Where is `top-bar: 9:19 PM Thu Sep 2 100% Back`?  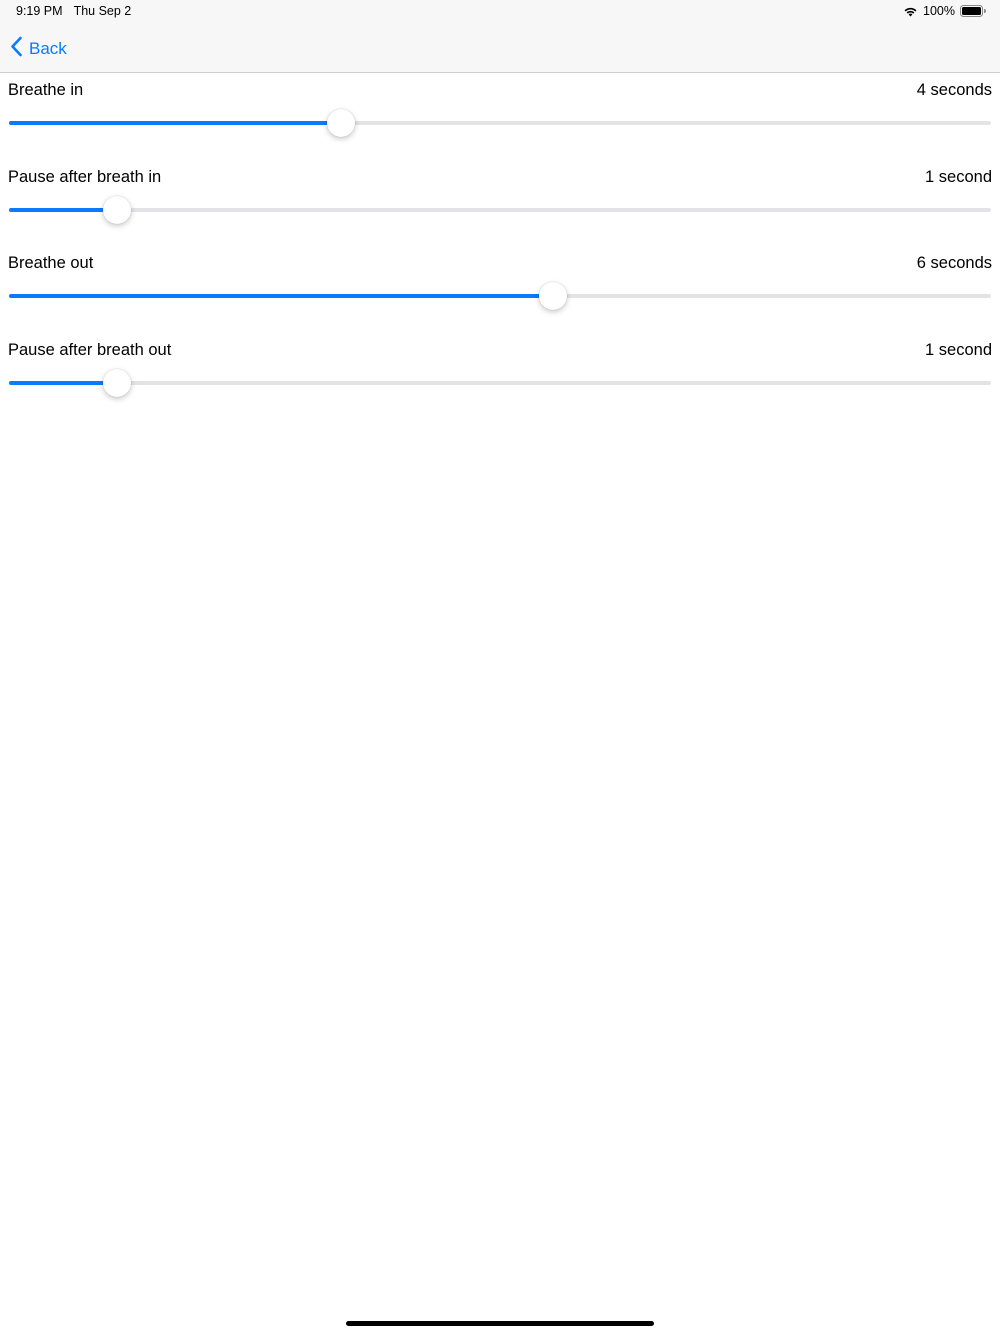
top-bar: 9:19 PM Thu Sep 2 100% Back is located at coordinates (500, 36).